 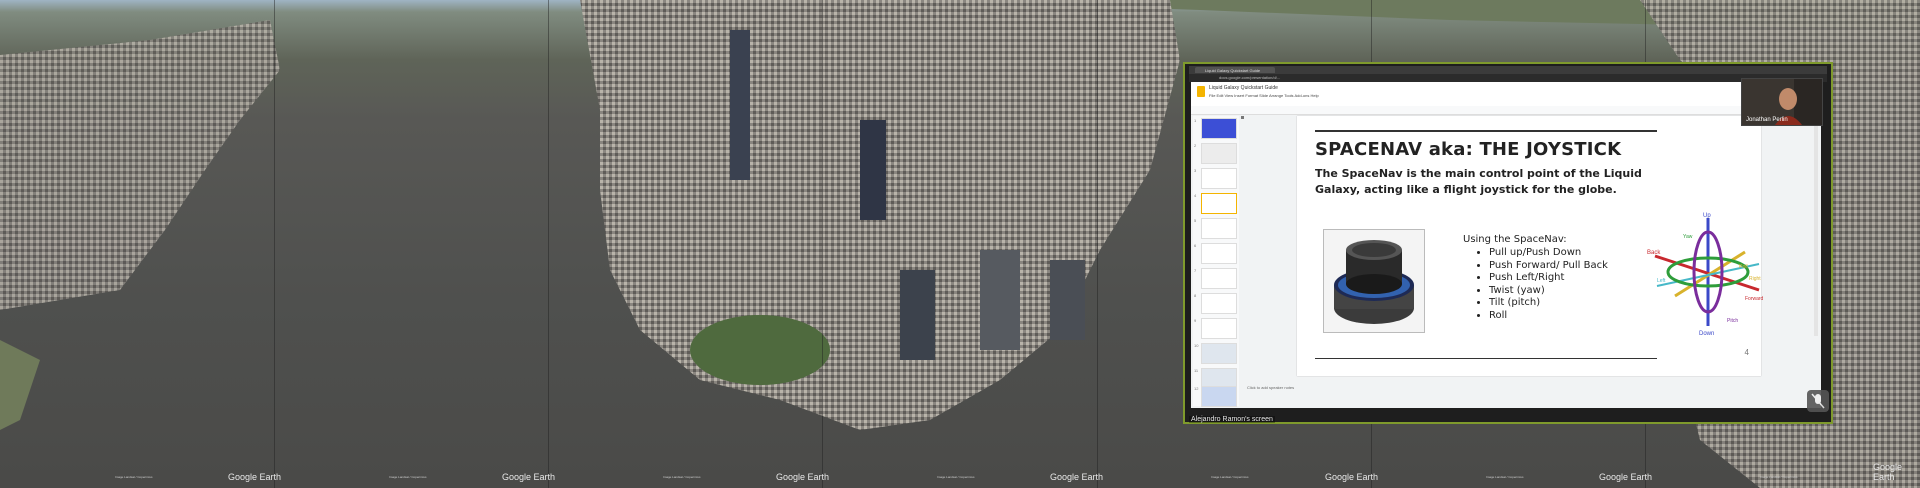 What do you see at coordinates (1243, 88) in the screenshot?
I see `document-title: Liquid Galaxy Quickstart Guide` at bounding box center [1243, 88].